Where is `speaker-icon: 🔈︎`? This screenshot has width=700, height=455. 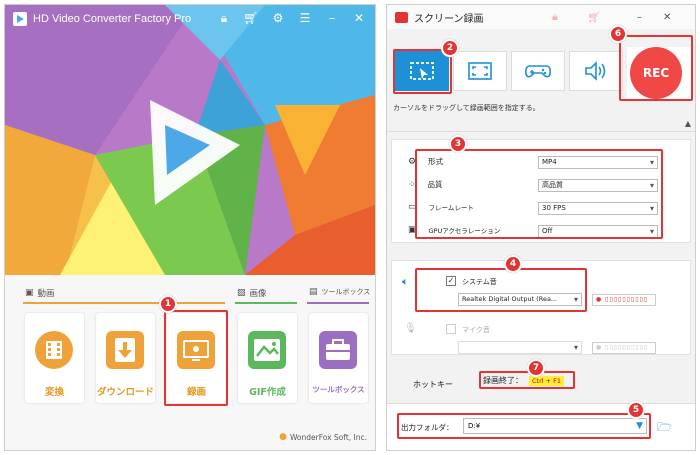 speaker-icon: 🔈︎ is located at coordinates (405, 281).